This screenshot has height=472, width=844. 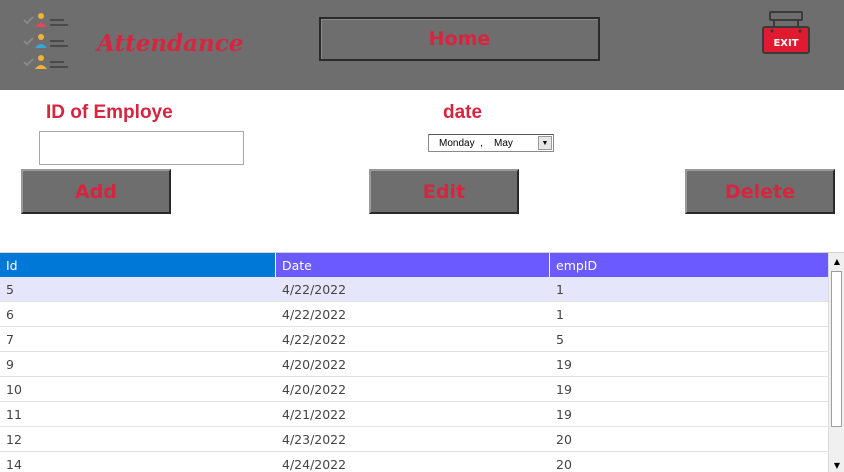 I want to click on table-row: 14 4/24/2022 20, so click(x=414, y=462).